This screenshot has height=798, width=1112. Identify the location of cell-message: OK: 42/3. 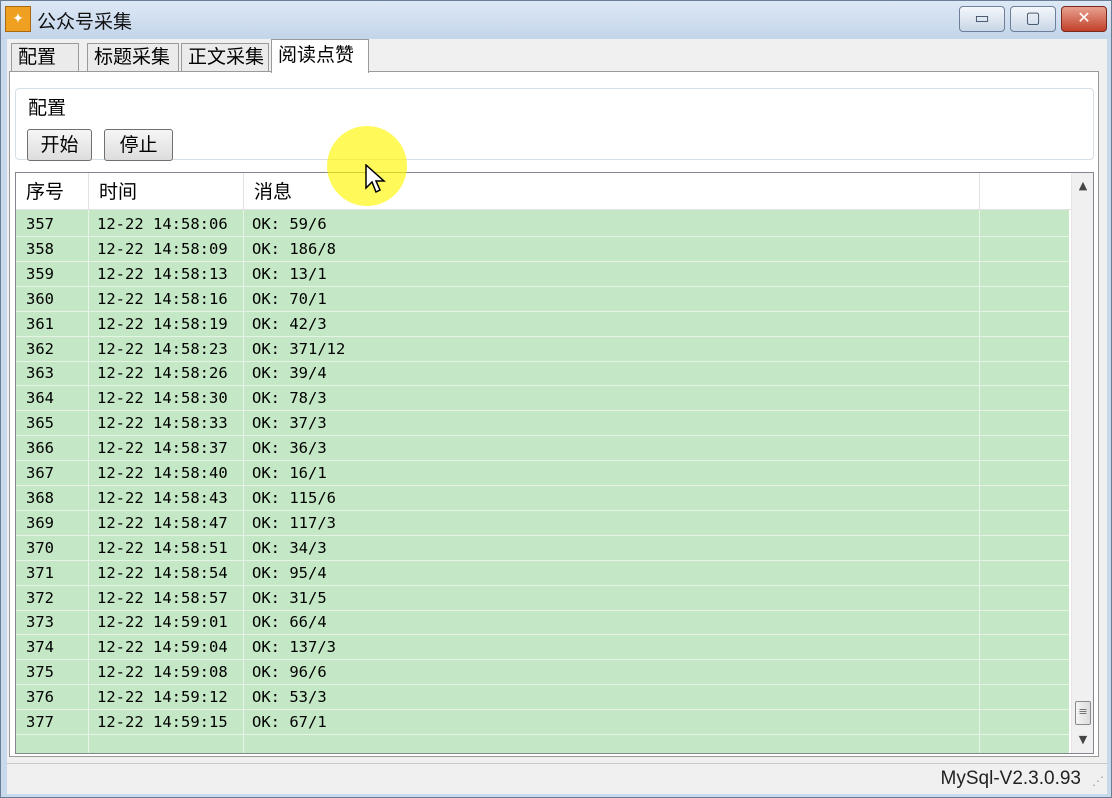
(289, 323).